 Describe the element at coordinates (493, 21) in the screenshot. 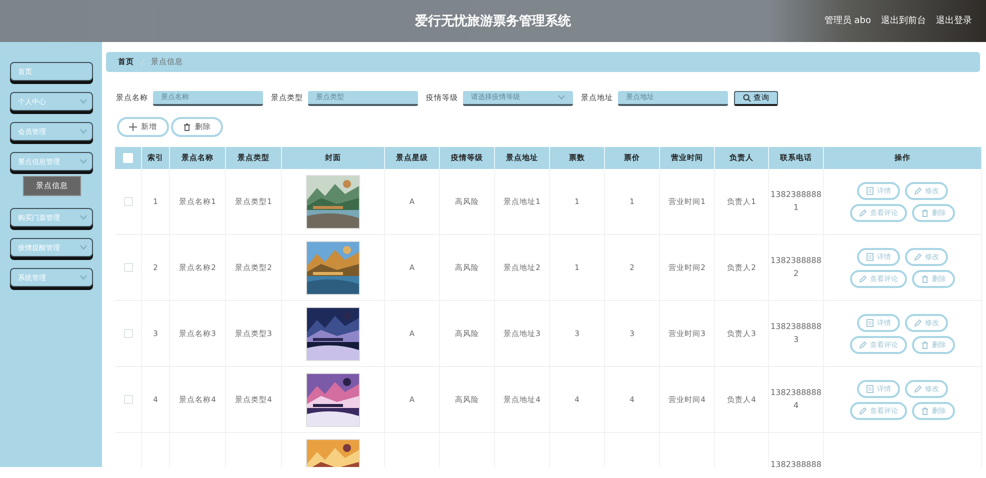

I see `app-title: 爱行无忧旅游票务管理系统` at that location.